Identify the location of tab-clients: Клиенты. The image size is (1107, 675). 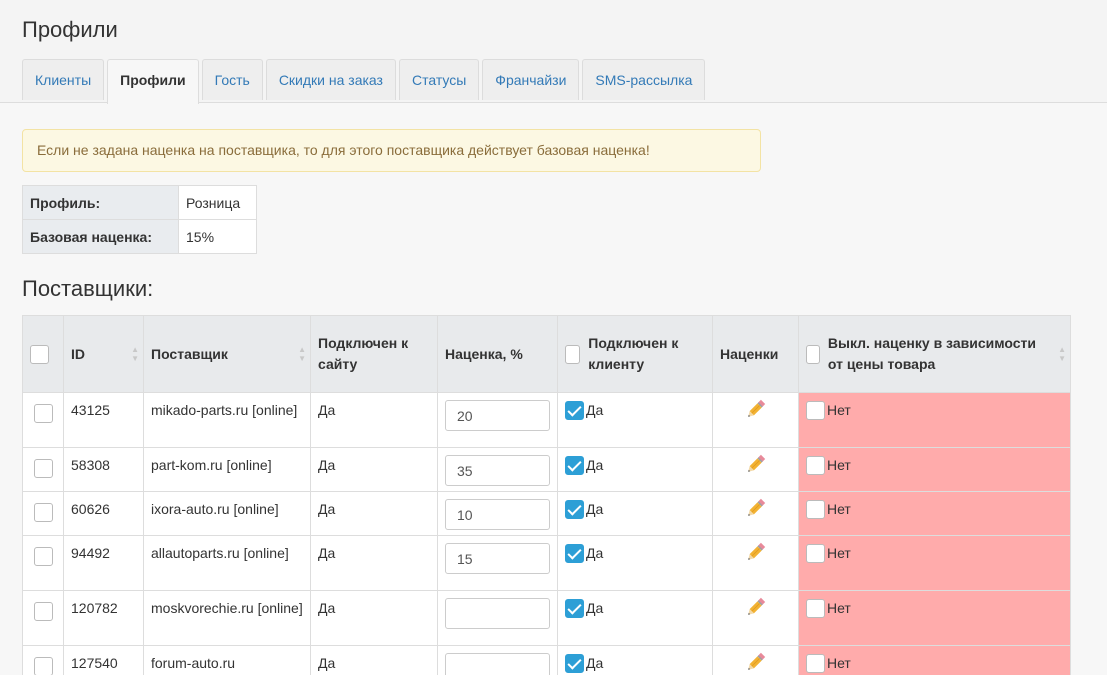
(63, 79).